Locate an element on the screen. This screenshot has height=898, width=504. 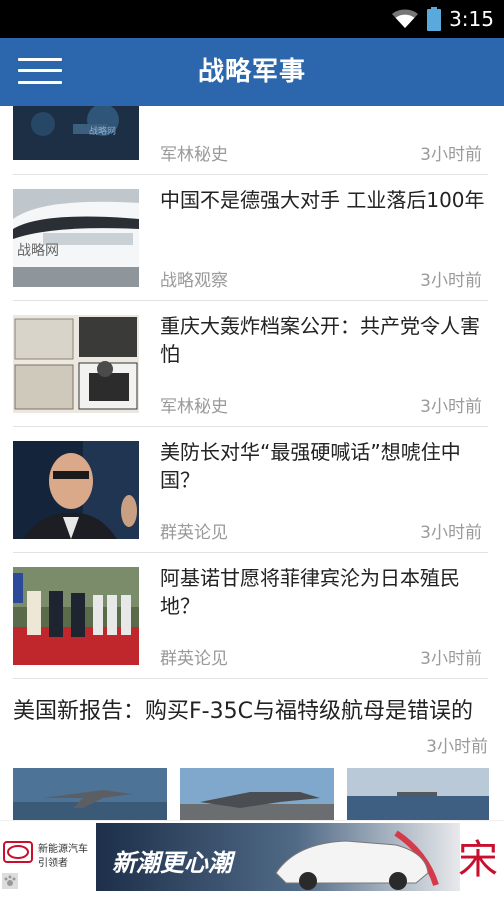
status-icons: 3:15 is located at coordinates (442, 19).